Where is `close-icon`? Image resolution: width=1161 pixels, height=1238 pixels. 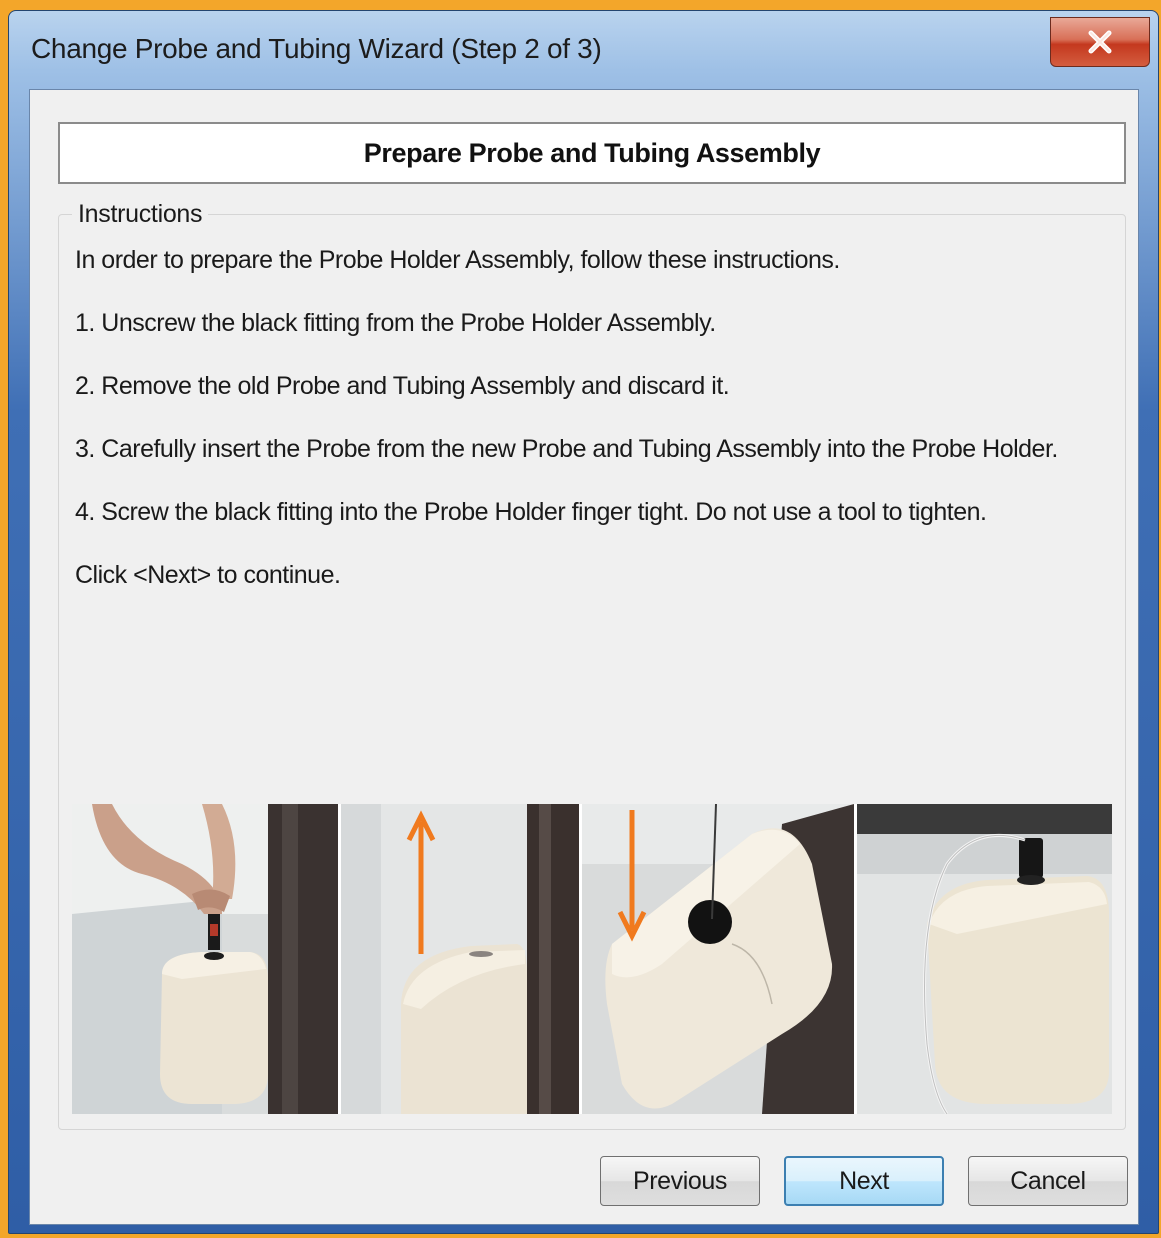
close-icon is located at coordinates (1100, 42).